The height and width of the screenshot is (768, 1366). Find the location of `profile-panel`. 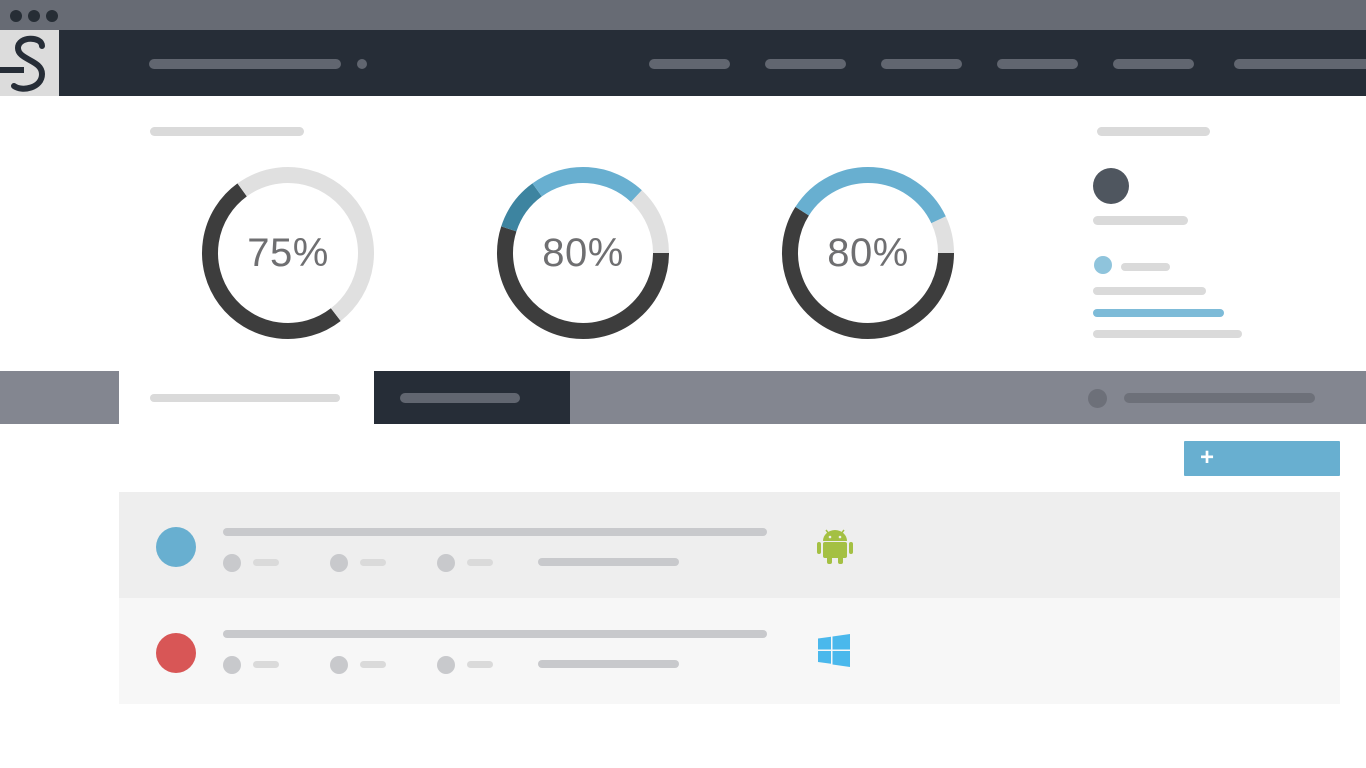

profile-panel is located at coordinates (1175, 235).